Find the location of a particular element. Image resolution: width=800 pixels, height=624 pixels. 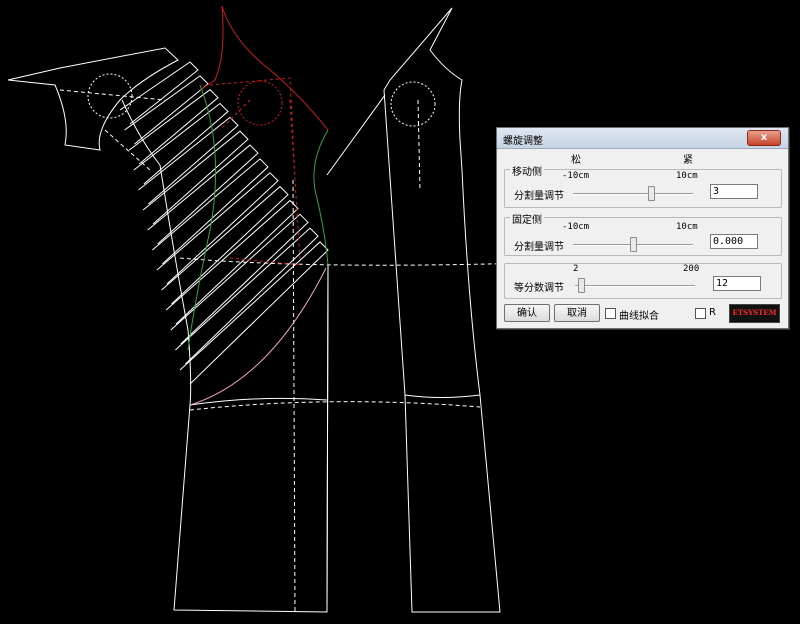

divisions-range-max: 200 is located at coordinates (691, 269).